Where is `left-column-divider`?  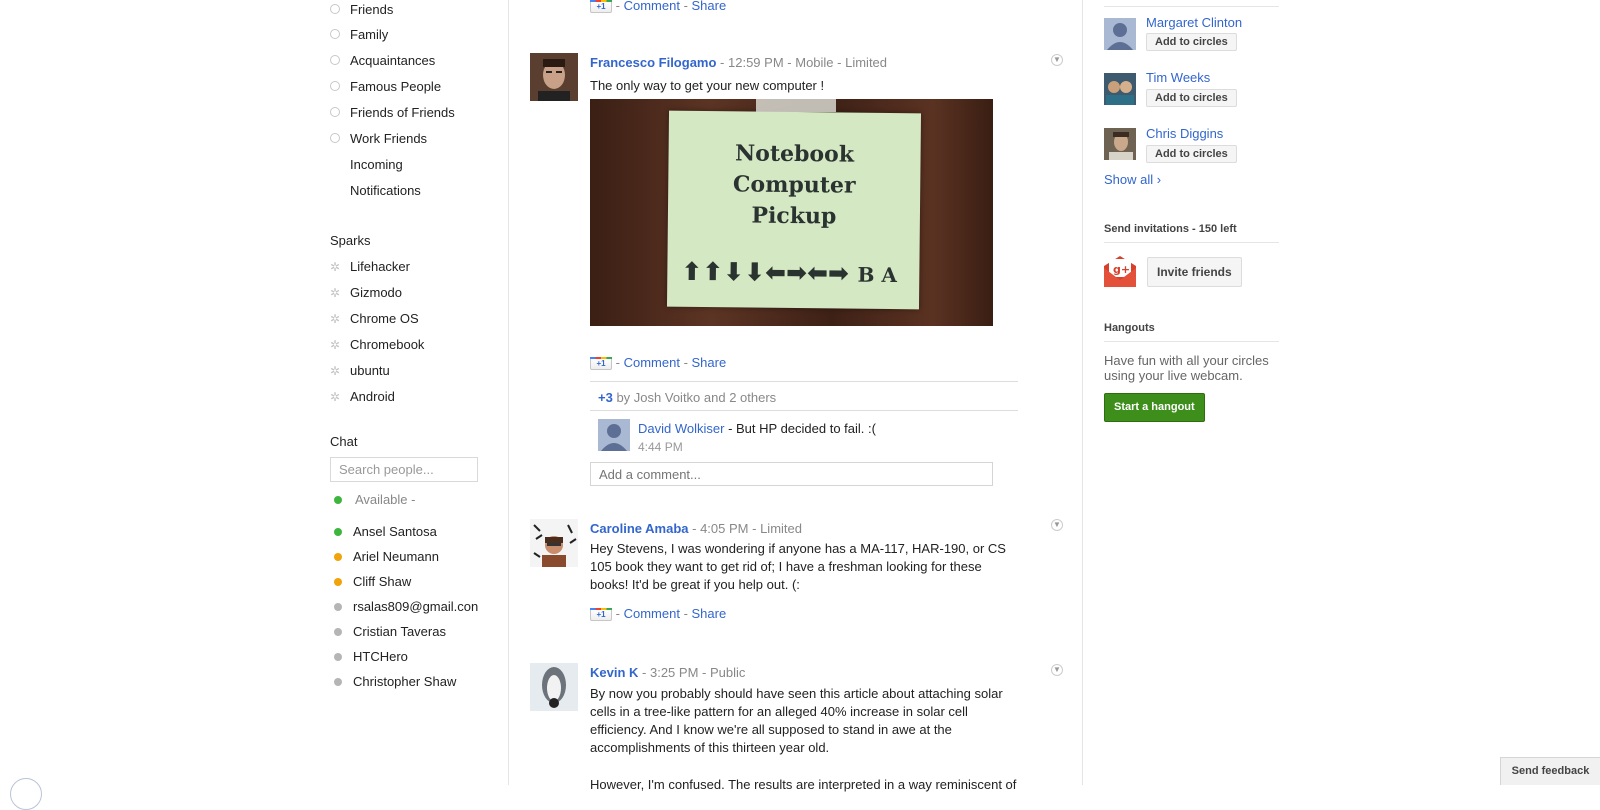
left-column-divider is located at coordinates (508, 392).